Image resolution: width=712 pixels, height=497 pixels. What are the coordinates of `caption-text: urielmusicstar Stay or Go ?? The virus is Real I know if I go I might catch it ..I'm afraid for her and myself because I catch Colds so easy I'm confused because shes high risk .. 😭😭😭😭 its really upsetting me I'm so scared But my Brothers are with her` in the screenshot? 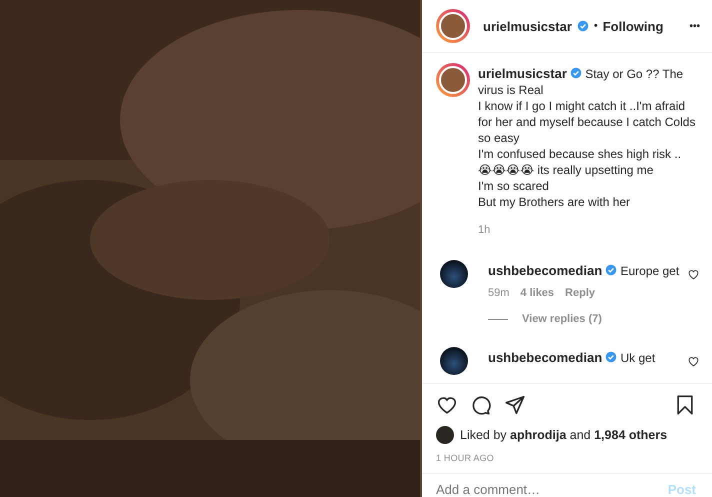 It's located at (587, 138).